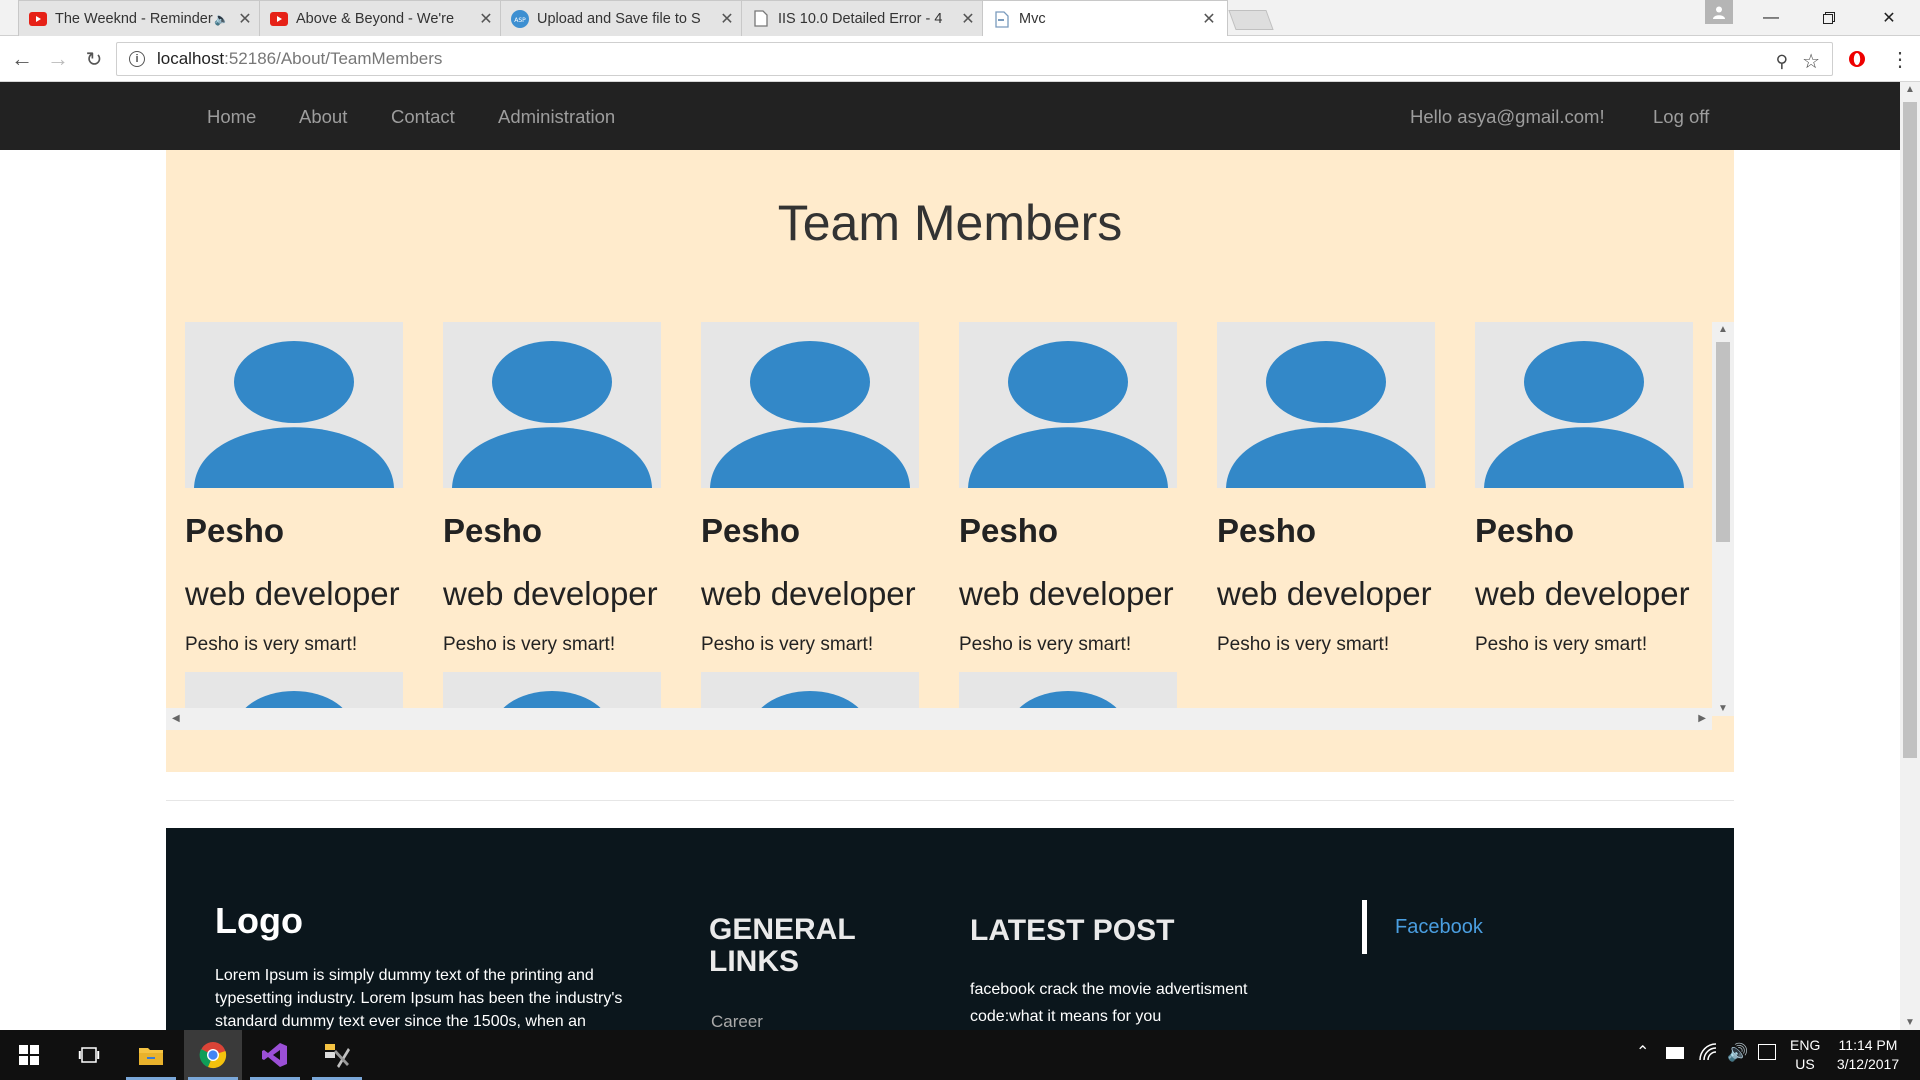 The height and width of the screenshot is (1080, 1920). What do you see at coordinates (94, 59) in the screenshot?
I see `reload-icon: ↻` at bounding box center [94, 59].